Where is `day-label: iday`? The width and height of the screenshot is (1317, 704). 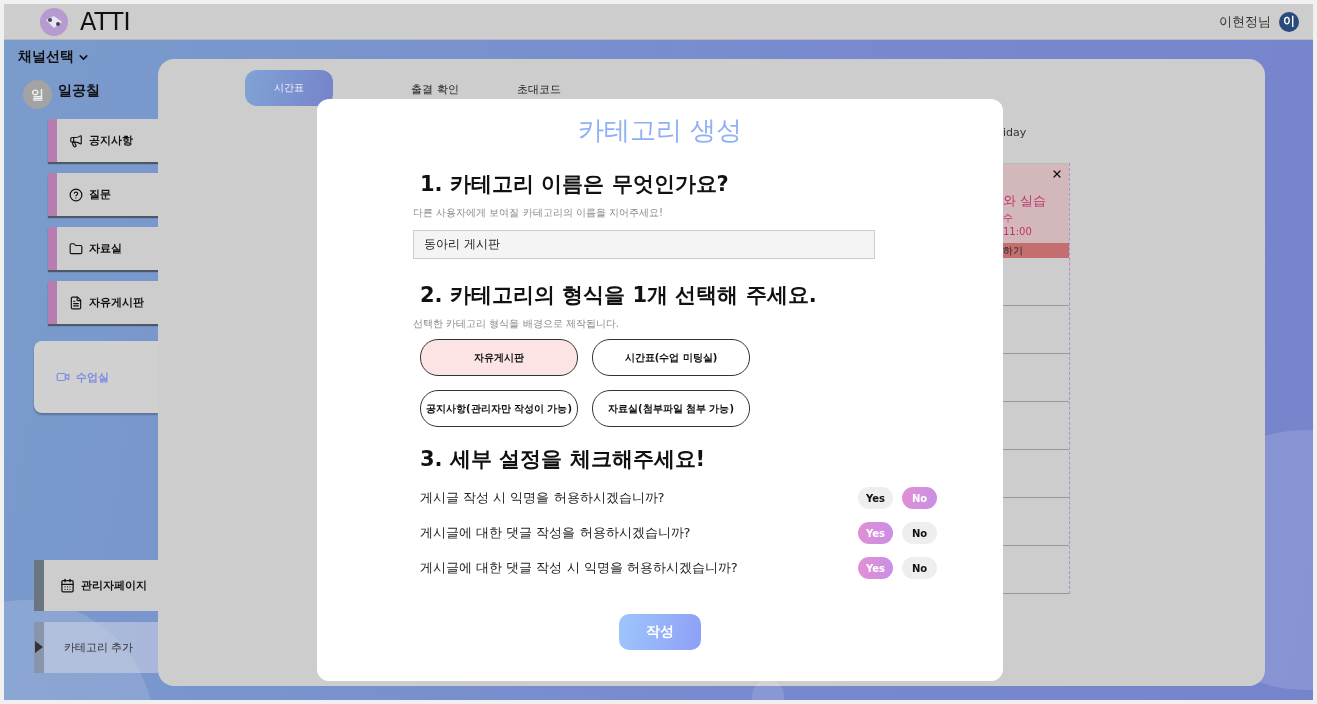 day-label: iday is located at coordinates (1015, 132).